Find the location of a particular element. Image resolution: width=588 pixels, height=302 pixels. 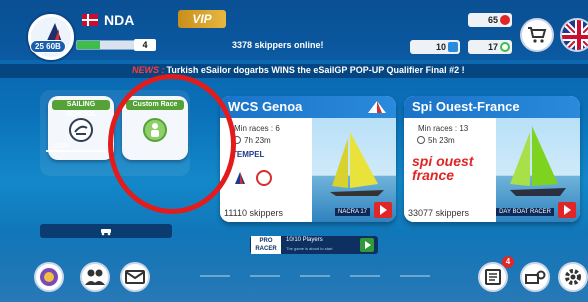

pro-racer-play-button is located at coordinates (367, 245).